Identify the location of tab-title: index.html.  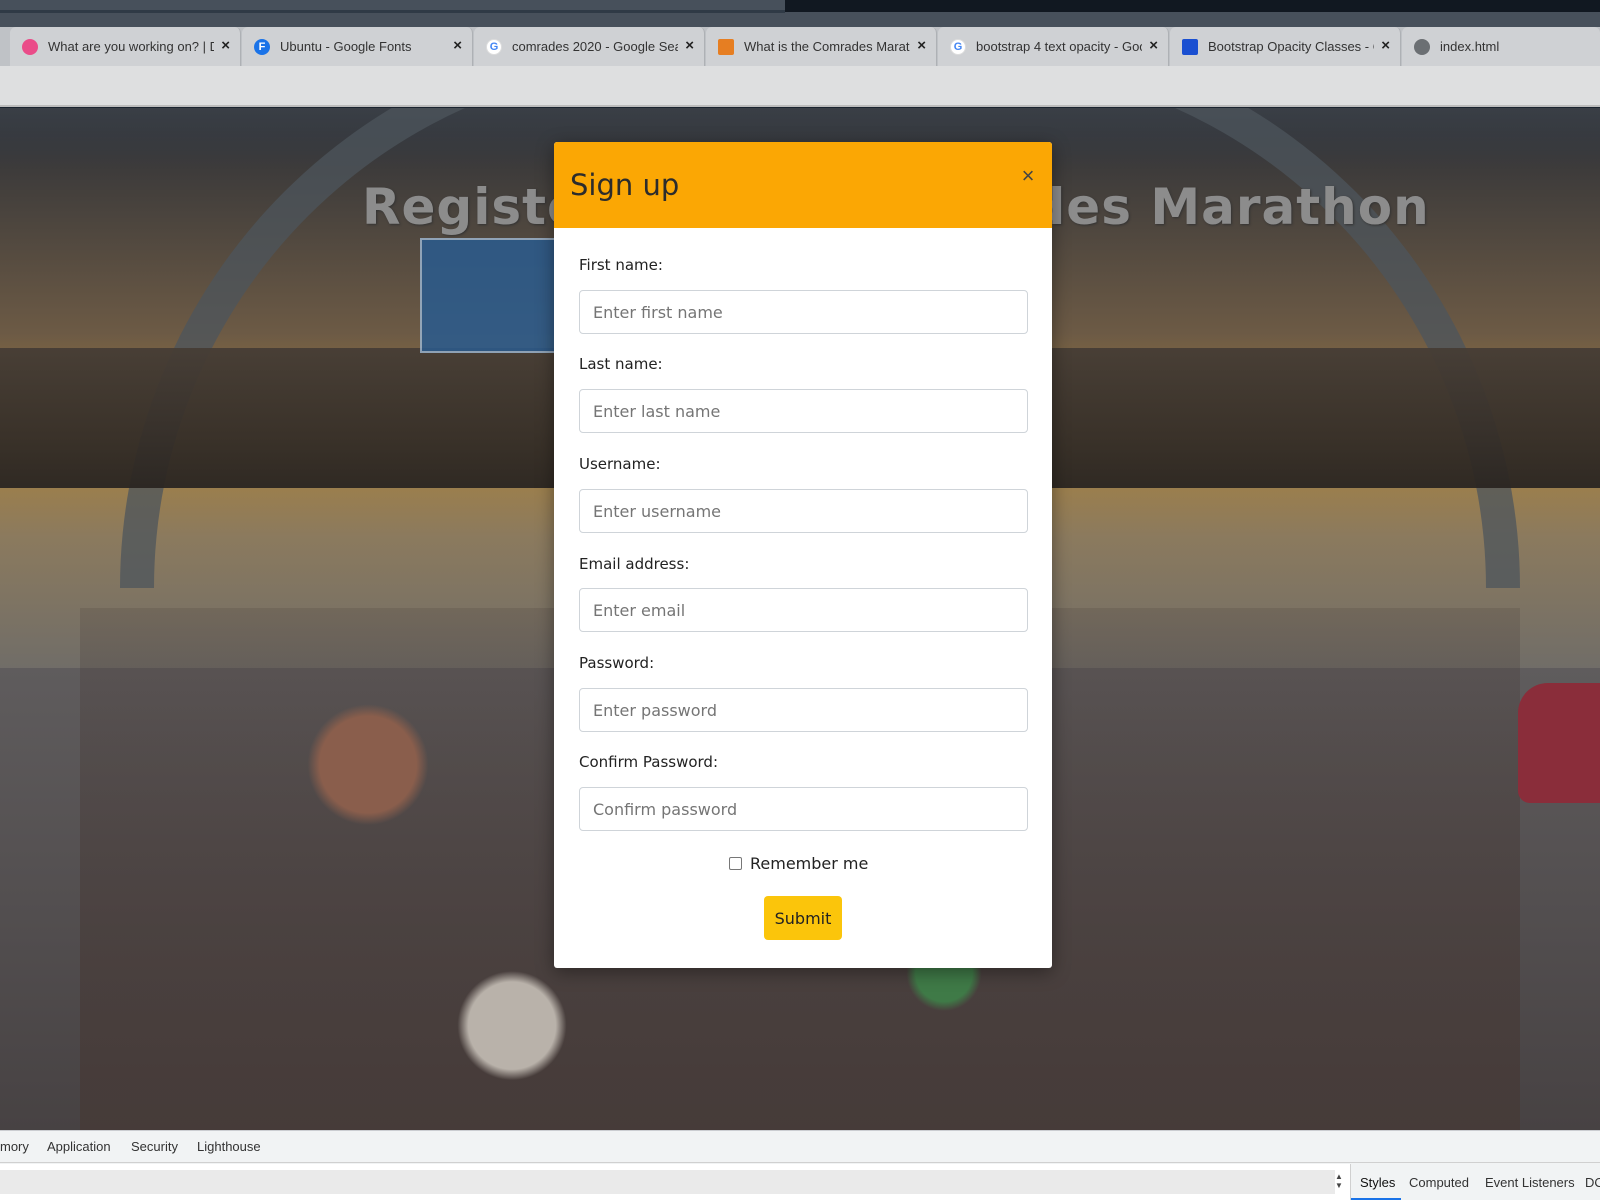
(1470, 46).